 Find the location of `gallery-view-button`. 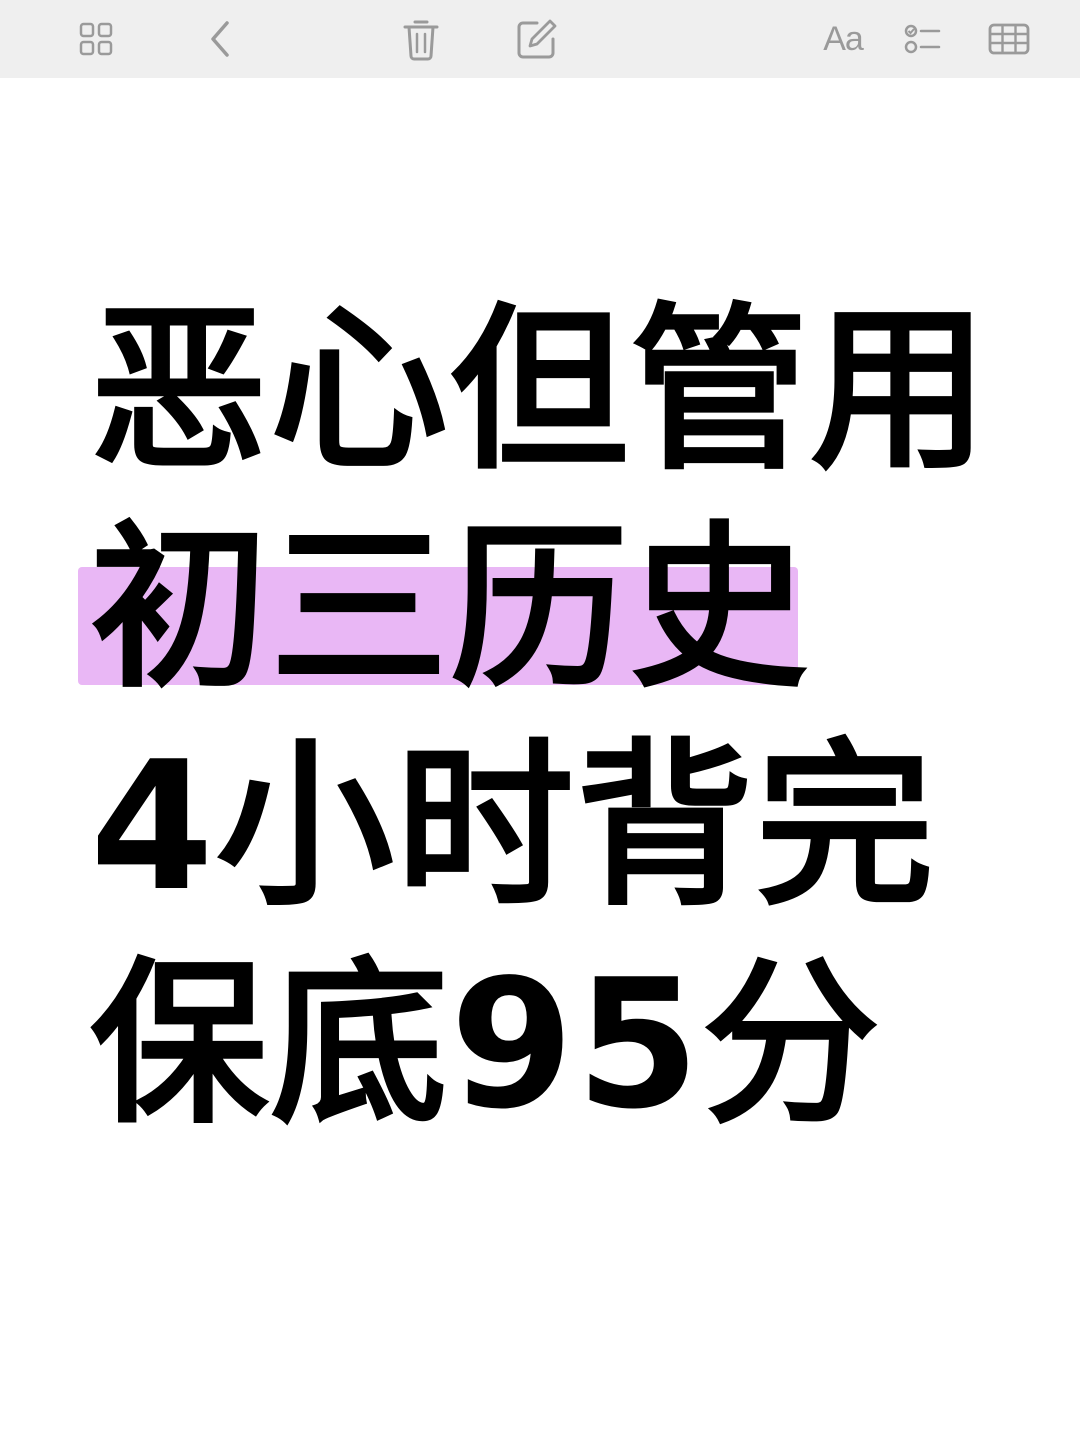

gallery-view-button is located at coordinates (96, 39).